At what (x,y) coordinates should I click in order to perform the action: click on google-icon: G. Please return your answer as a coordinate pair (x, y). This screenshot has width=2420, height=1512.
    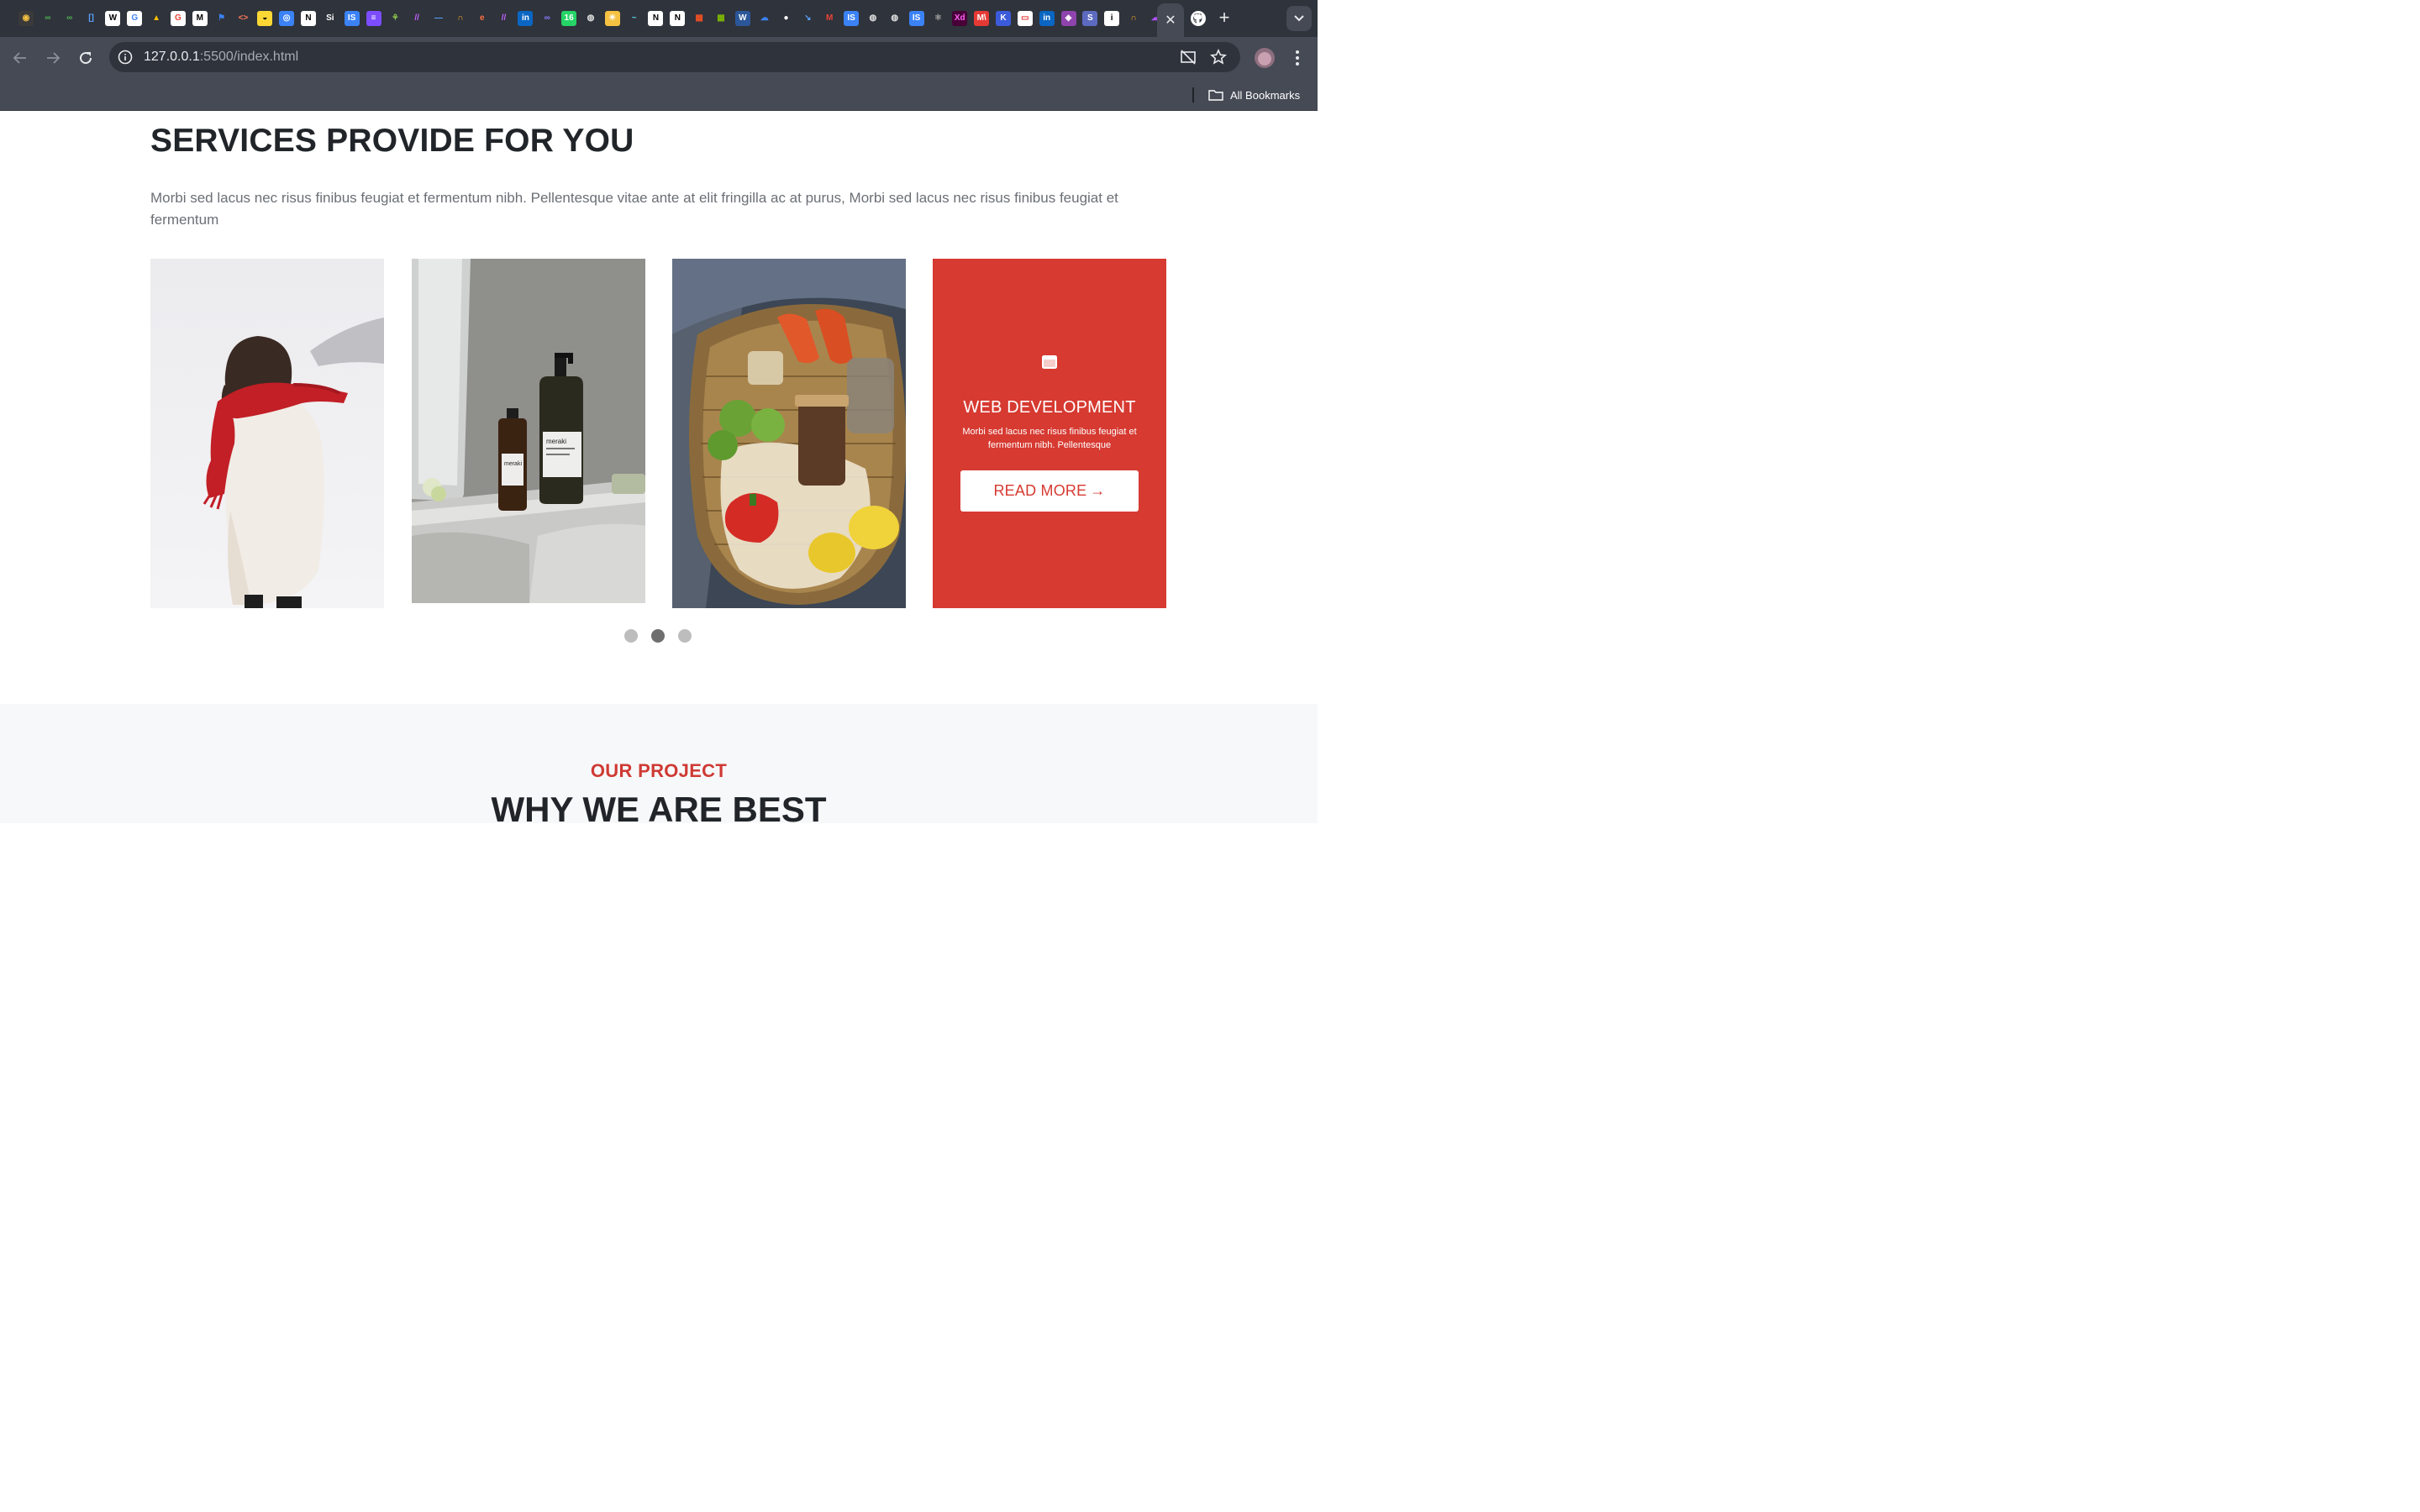
    Looking at the image, I should click on (135, 18).